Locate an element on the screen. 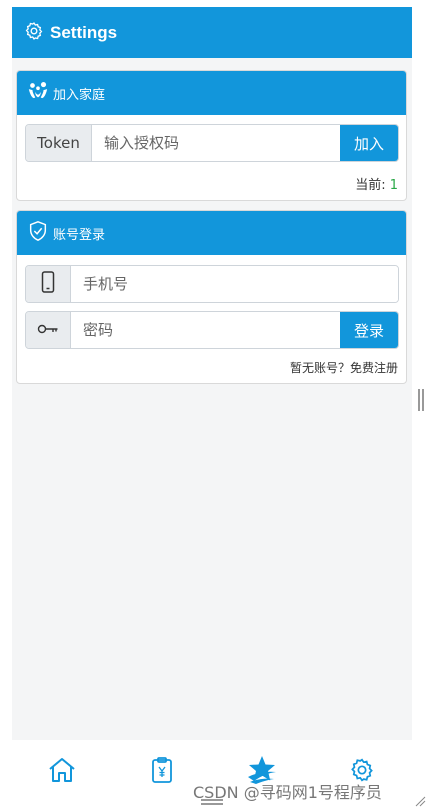 The height and width of the screenshot is (811, 431). join-family-title: 加入家庭 is located at coordinates (79, 95).